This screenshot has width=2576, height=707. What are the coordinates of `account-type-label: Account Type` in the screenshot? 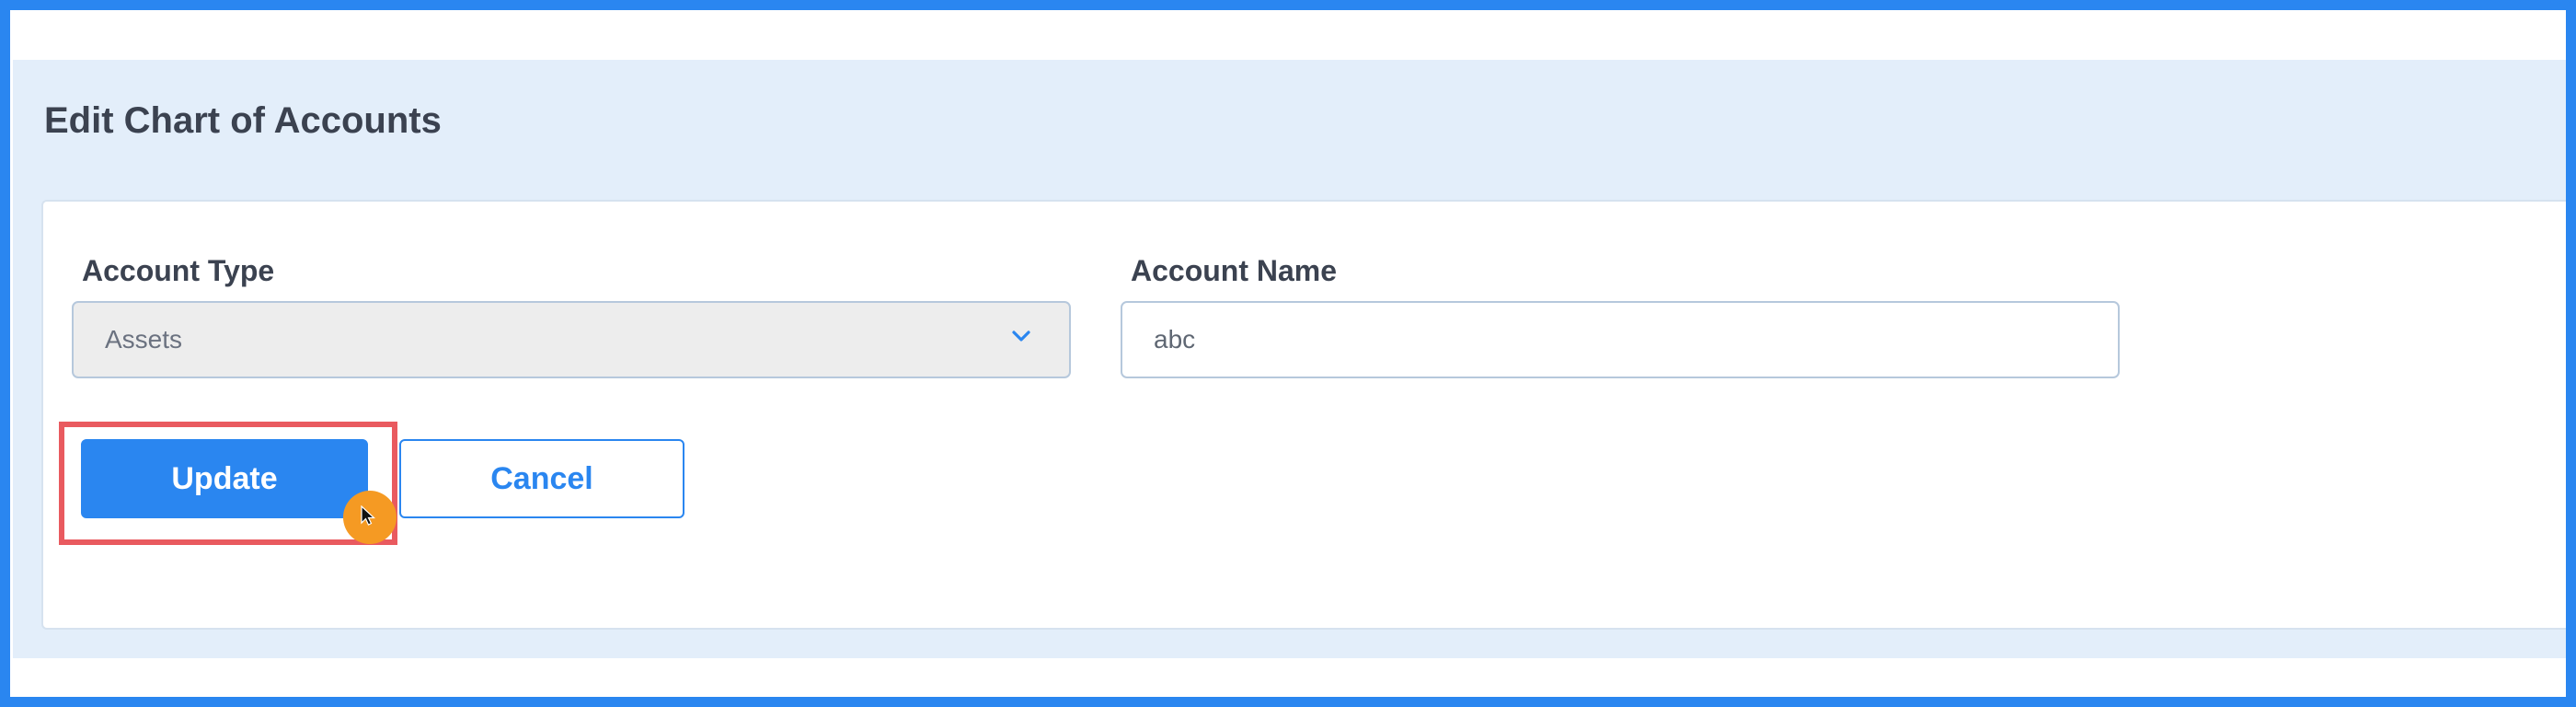 It's located at (178, 270).